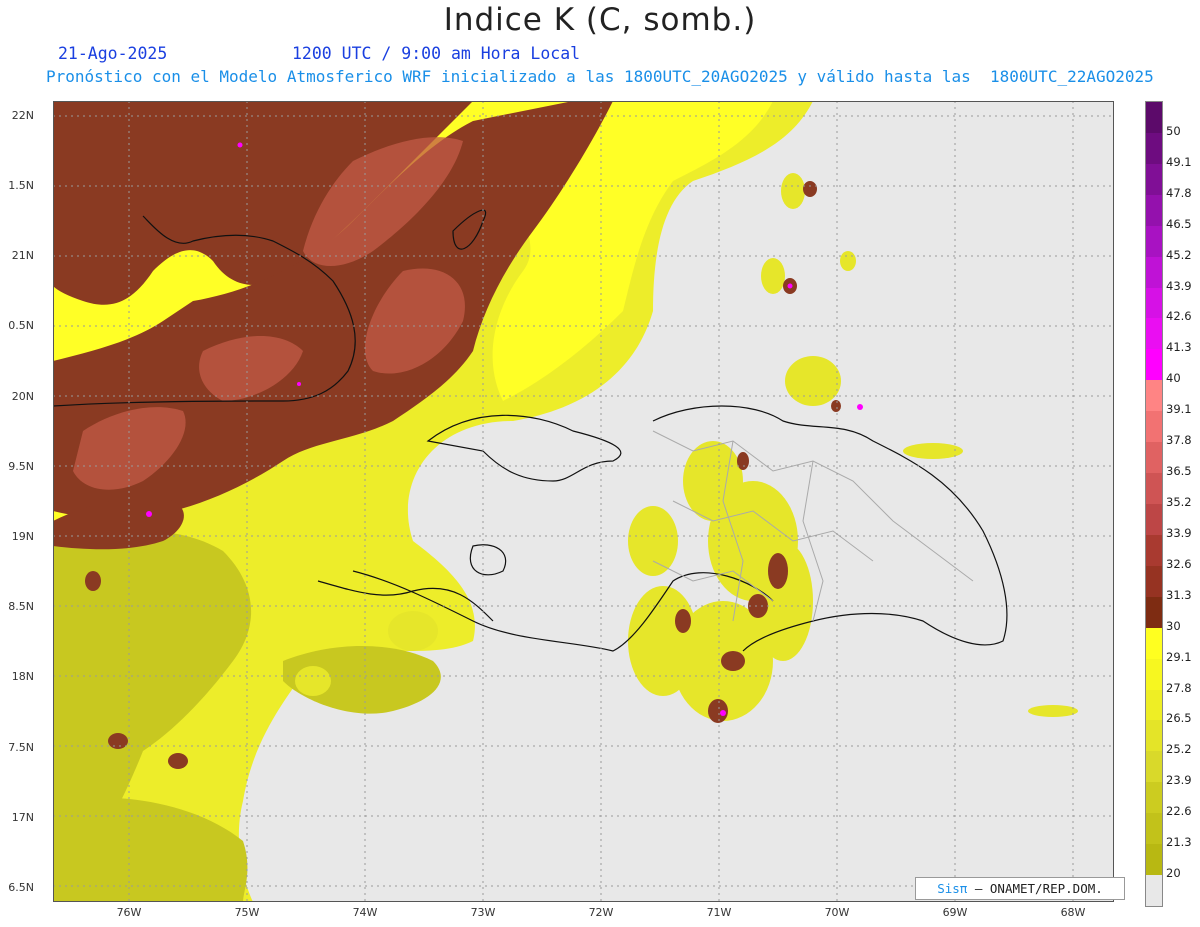 This screenshot has height=927, width=1200. What do you see at coordinates (1179, 285) in the screenshot?
I see `colorbar-label: 43.9` at bounding box center [1179, 285].